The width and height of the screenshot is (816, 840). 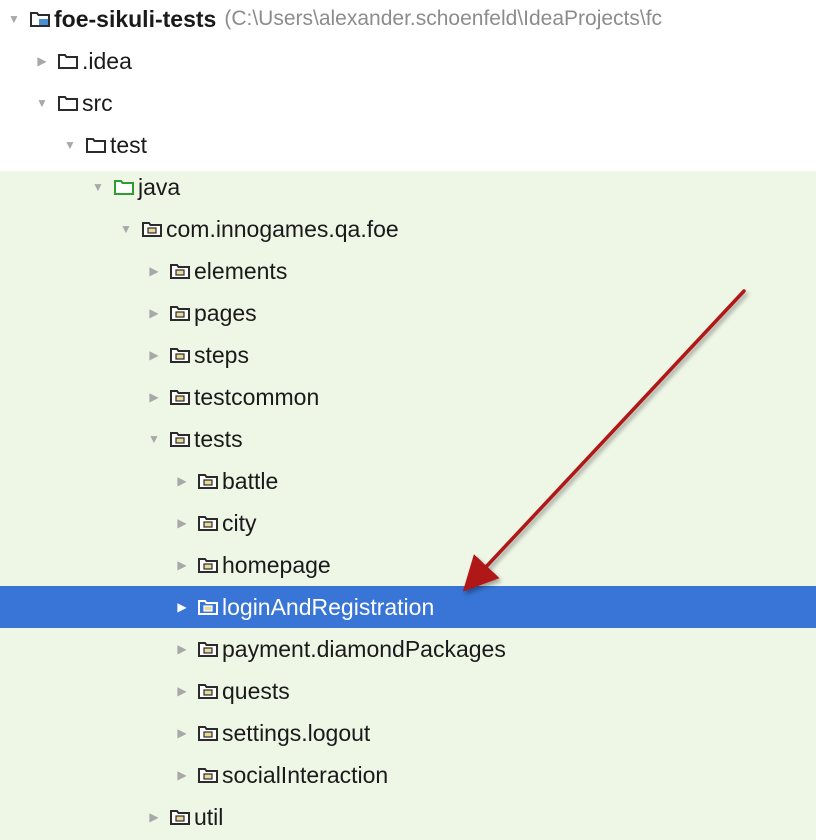 I want to click on tree-row-java: ▼ java, so click(x=408, y=187).